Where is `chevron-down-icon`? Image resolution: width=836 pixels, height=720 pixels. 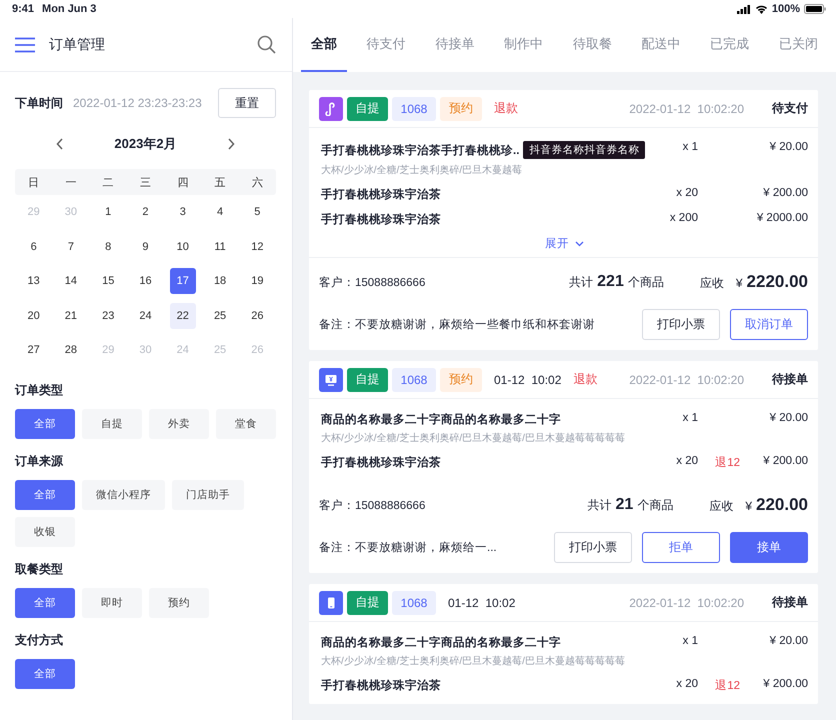
chevron-down-icon is located at coordinates (579, 243).